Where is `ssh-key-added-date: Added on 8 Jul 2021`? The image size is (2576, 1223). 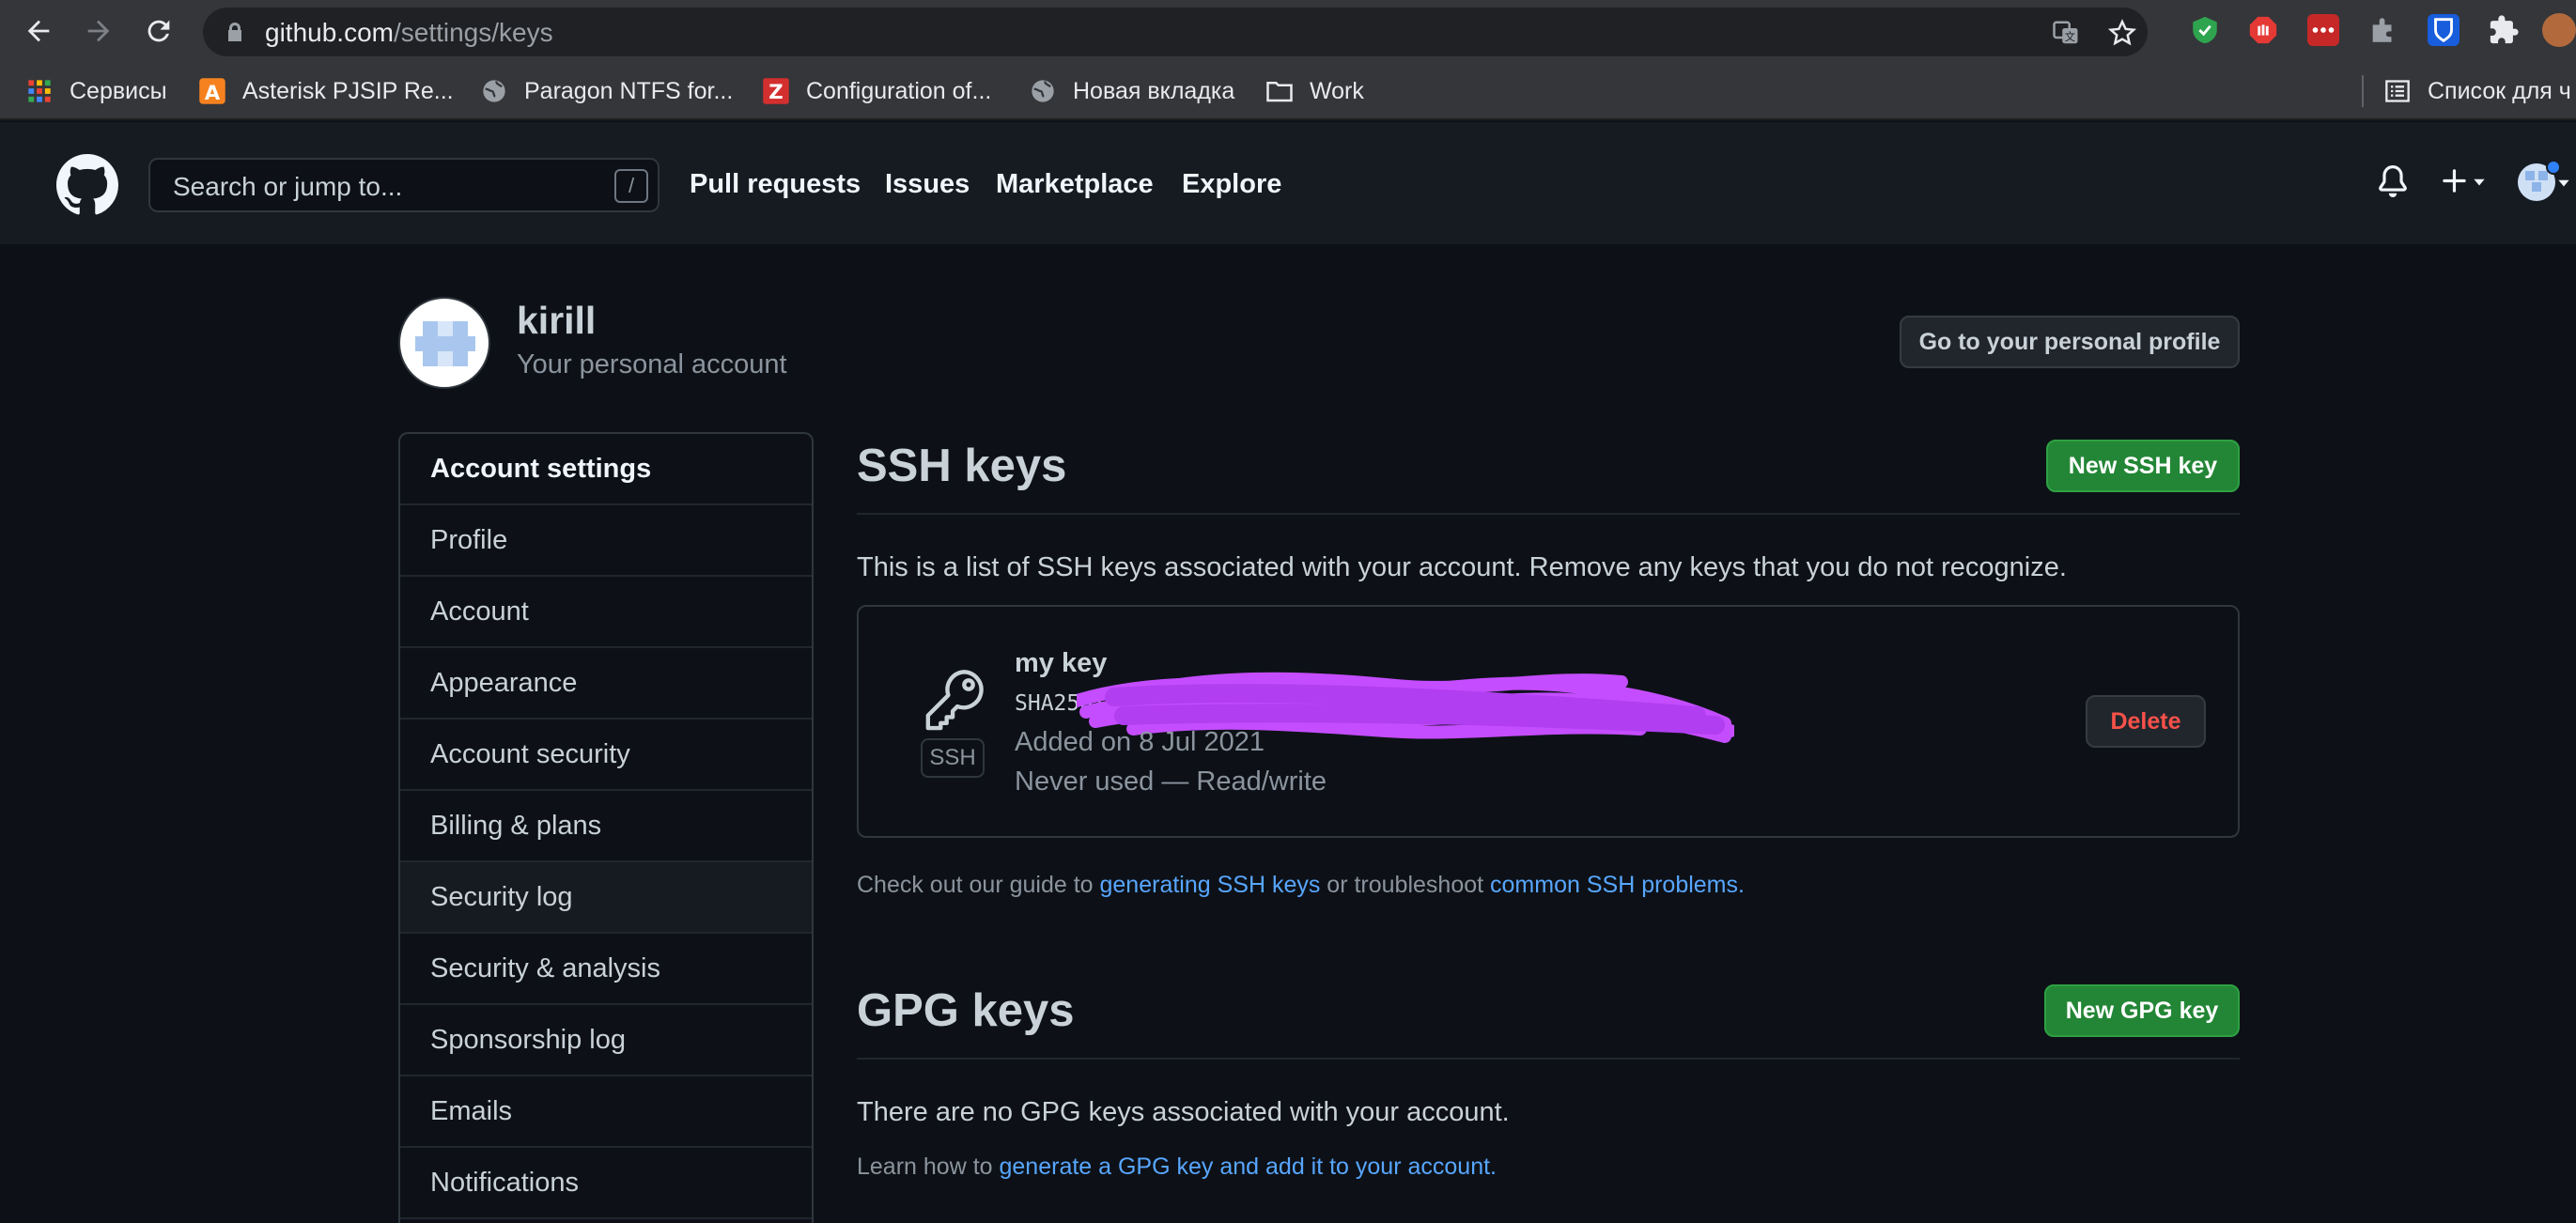 ssh-key-added-date: Added on 8 Jul 2021 is located at coordinates (1140, 742).